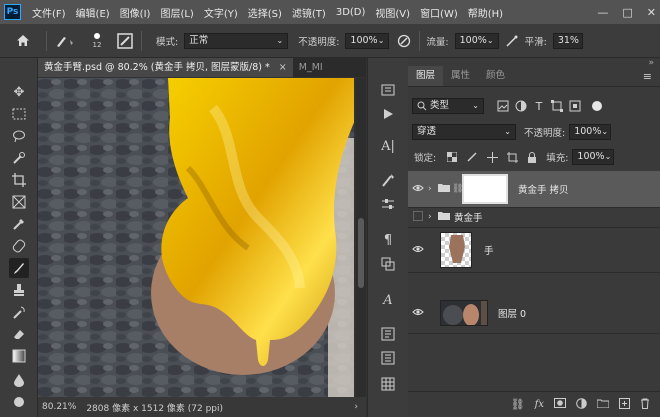  What do you see at coordinates (404, 41) in the screenshot?
I see `pressure-opacity-icon` at bounding box center [404, 41].